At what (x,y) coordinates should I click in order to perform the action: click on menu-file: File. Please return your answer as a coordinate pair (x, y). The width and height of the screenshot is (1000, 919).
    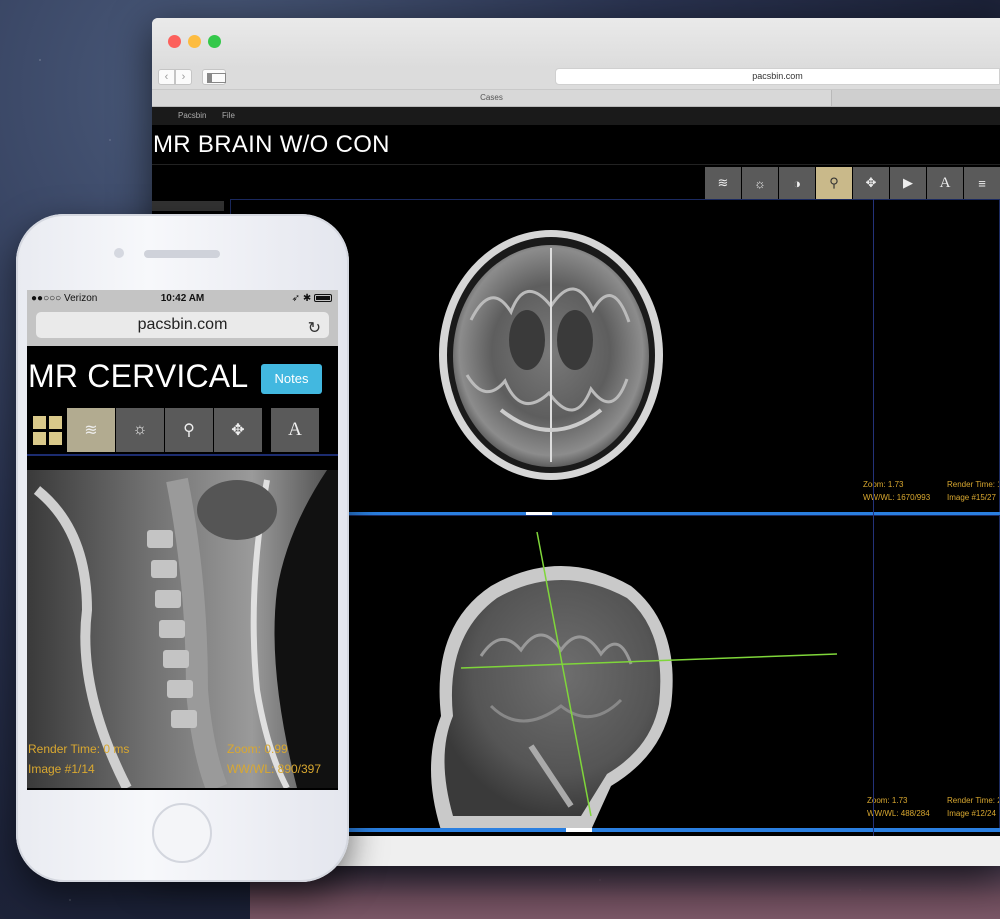
    Looking at the image, I should click on (228, 115).